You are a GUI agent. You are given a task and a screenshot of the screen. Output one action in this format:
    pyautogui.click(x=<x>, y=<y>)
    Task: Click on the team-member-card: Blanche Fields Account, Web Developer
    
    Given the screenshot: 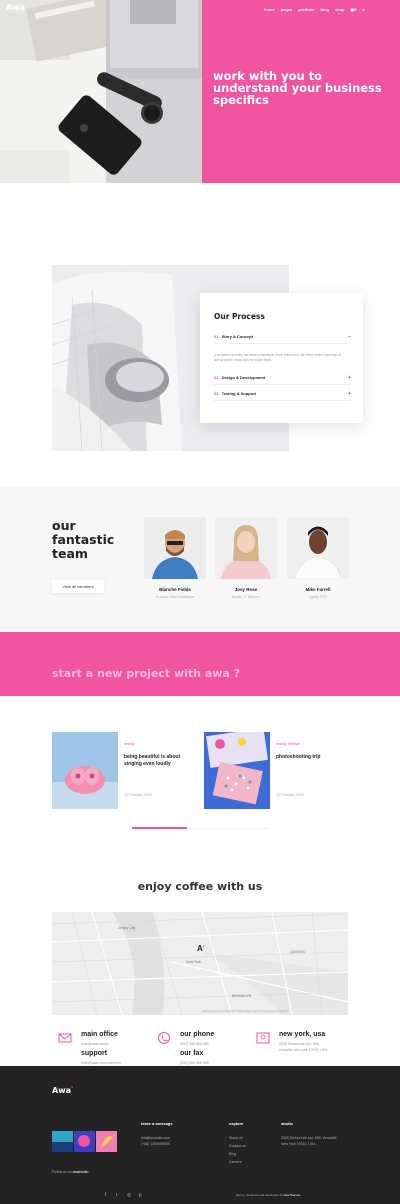 What is the action you would take?
    pyautogui.click(x=175, y=558)
    